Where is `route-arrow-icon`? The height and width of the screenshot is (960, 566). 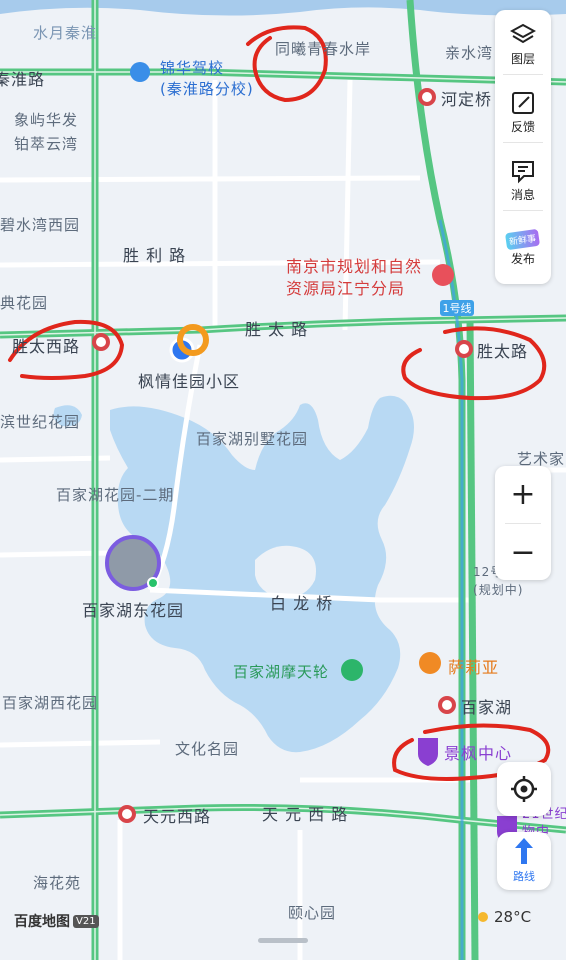
route-arrow-icon is located at coordinates (524, 851).